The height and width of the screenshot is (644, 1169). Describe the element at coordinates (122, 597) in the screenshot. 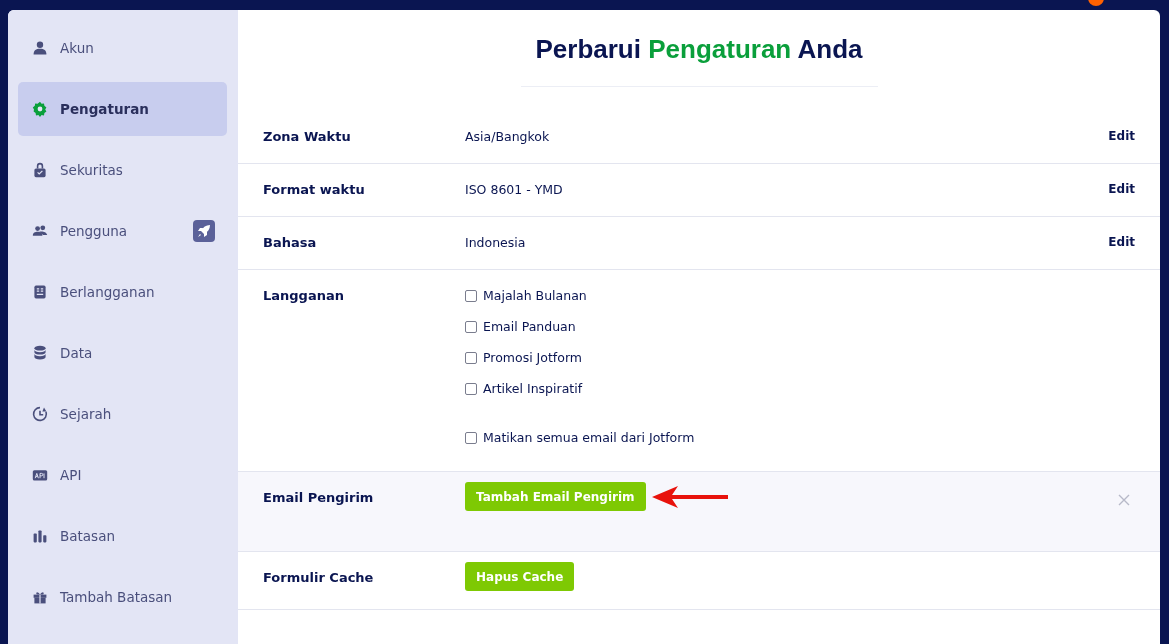

I see `sidebar-item: Tambah Batasan` at that location.